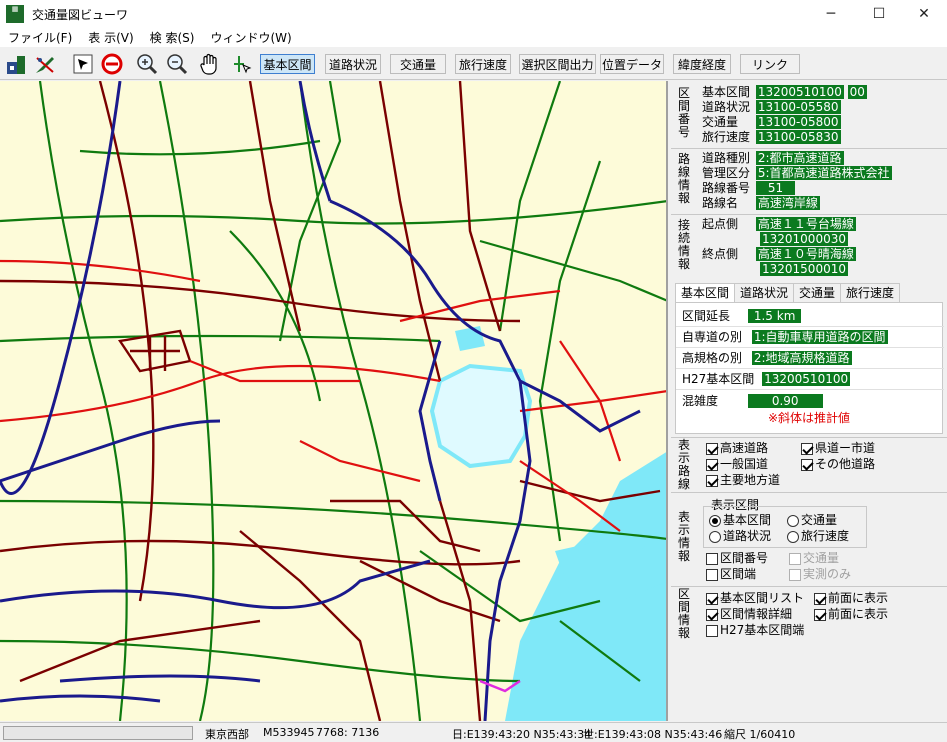 Image resolution: width=947 pixels, height=742 pixels. I want to click on row-road-status: 道路状況 13100-05580, so click(771, 107).